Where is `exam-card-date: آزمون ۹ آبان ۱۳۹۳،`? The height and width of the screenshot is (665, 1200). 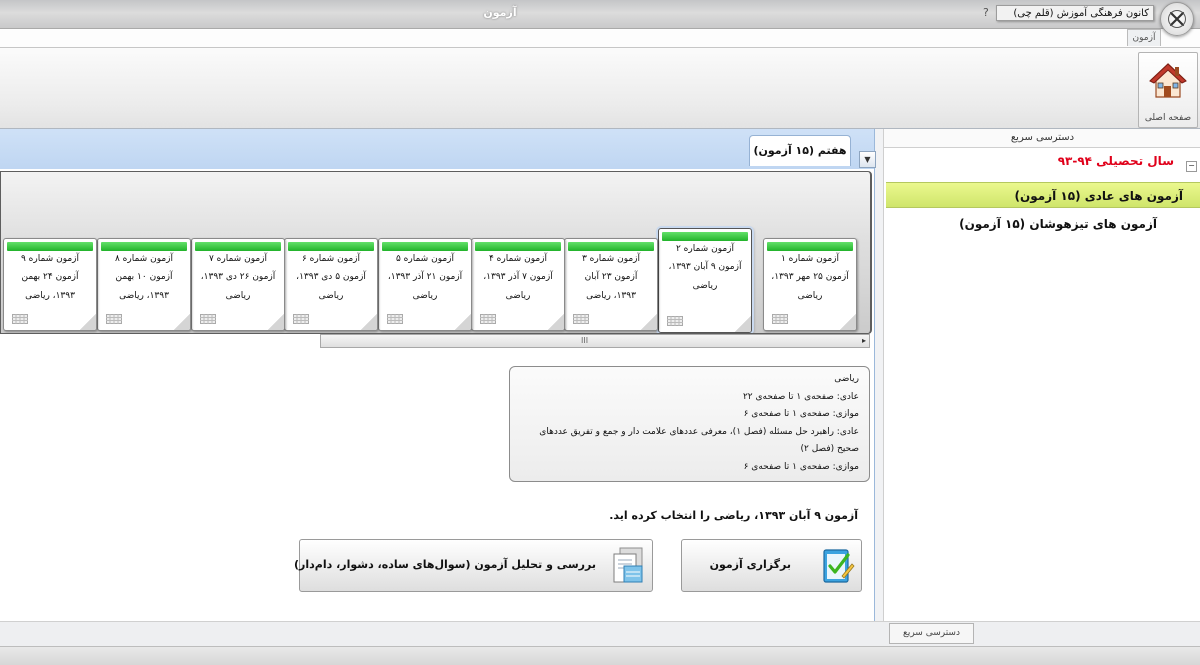
exam-card-date: آزمون ۹ آبان ۱۳۹۳، is located at coordinates (705, 267).